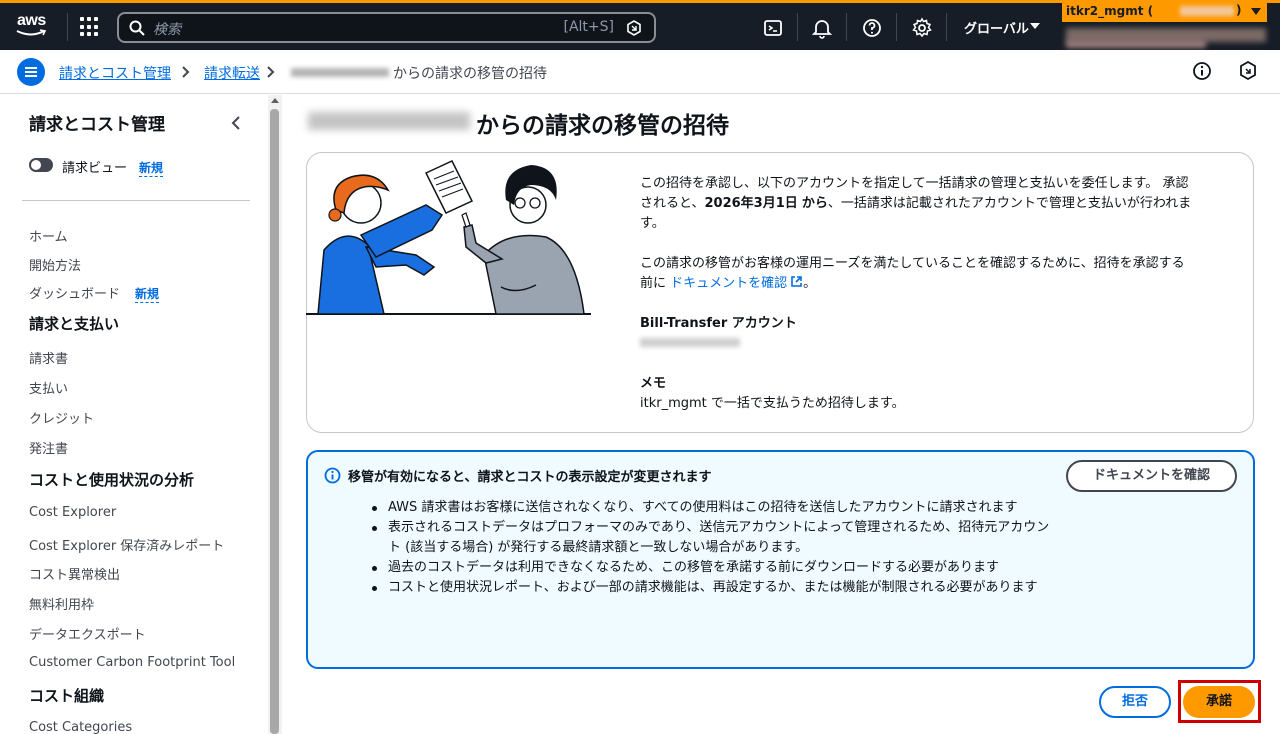 The width and height of the screenshot is (1280, 734). What do you see at coordinates (136, 200) in the screenshot?
I see `sidebar-divider` at bounding box center [136, 200].